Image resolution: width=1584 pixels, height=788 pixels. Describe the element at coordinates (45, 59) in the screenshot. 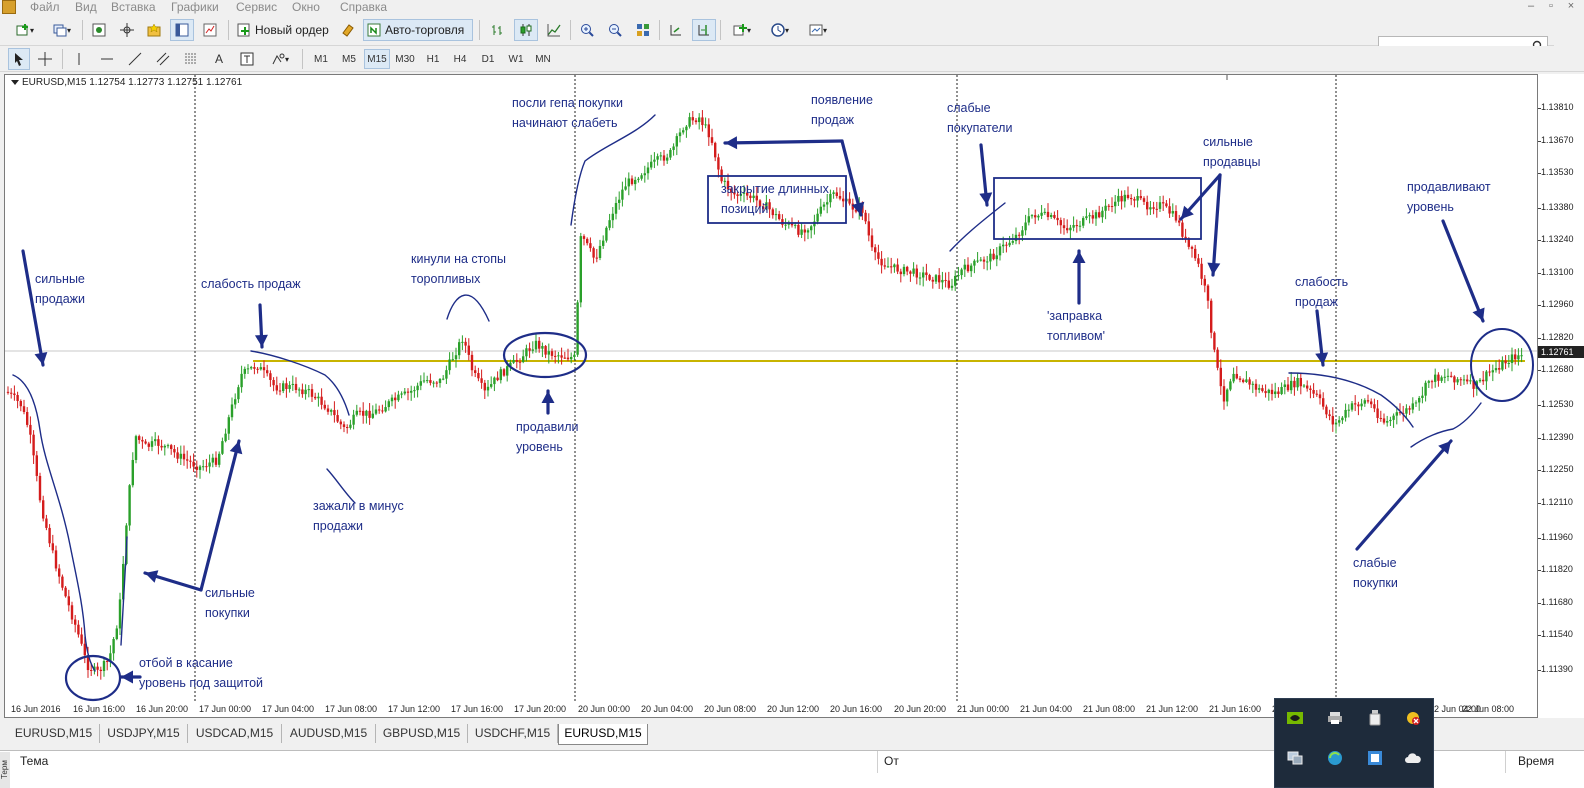

I see `crosshair-button` at that location.